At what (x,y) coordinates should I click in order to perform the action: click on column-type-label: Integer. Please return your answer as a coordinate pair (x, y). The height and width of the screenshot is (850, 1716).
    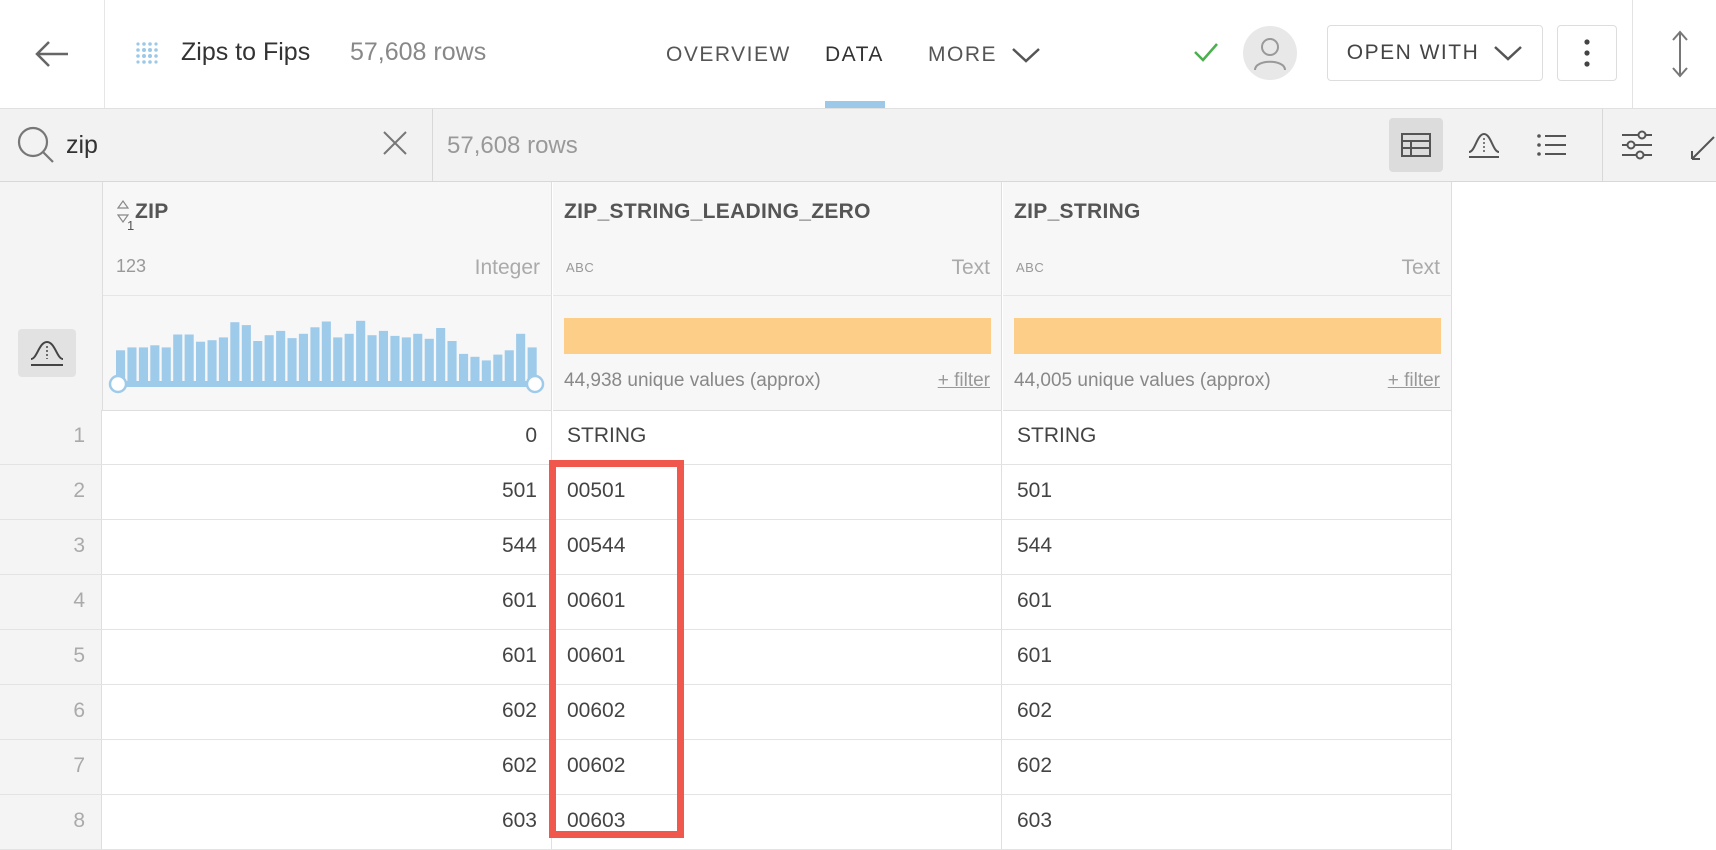
    Looking at the image, I should click on (507, 267).